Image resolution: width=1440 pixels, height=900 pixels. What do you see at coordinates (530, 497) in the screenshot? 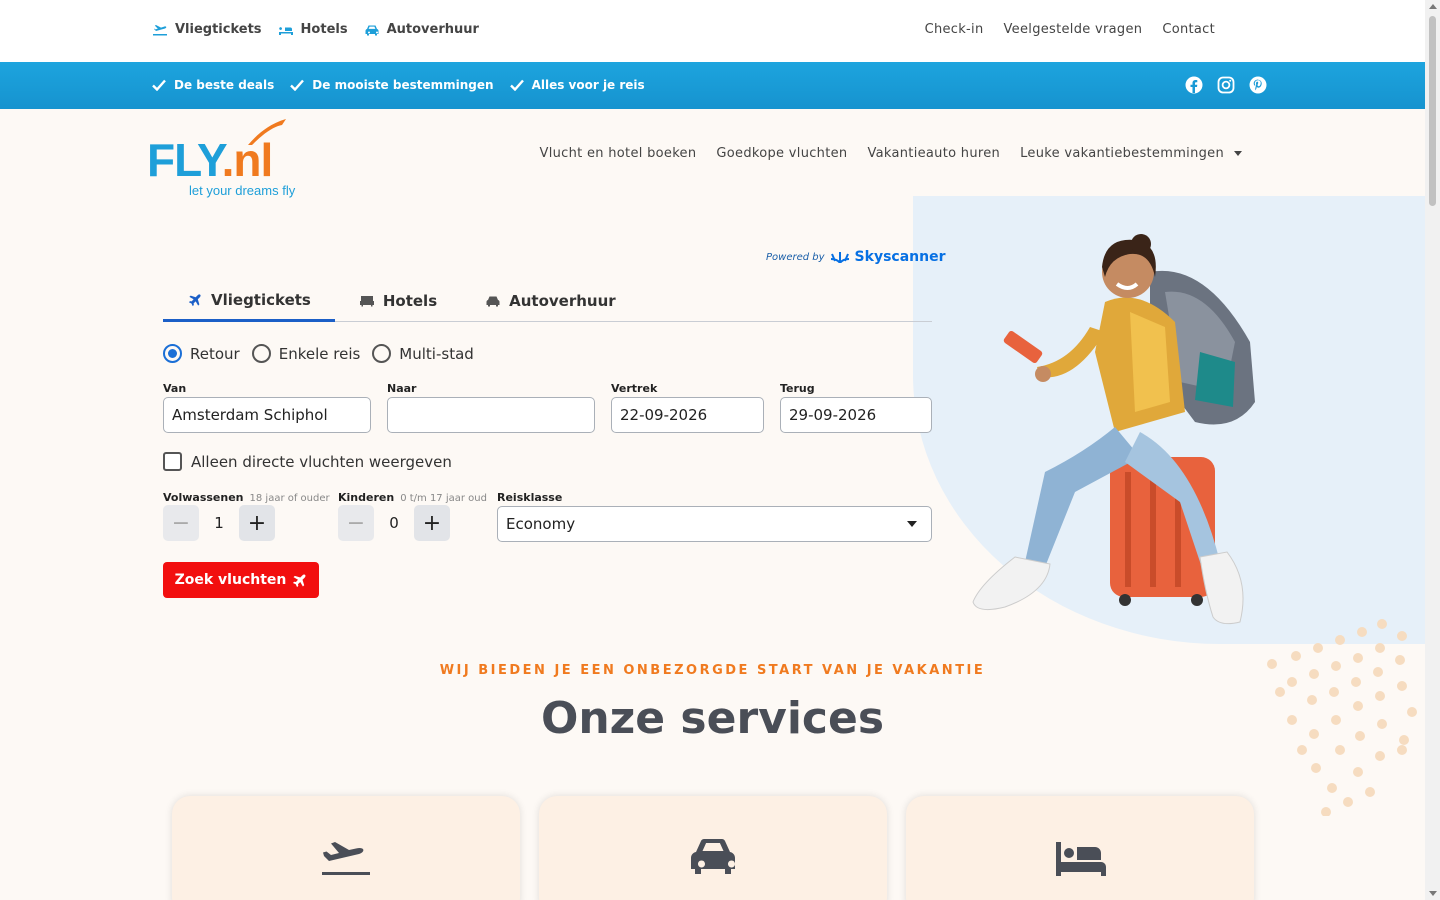
I see `class-label: Reisklasse` at bounding box center [530, 497].